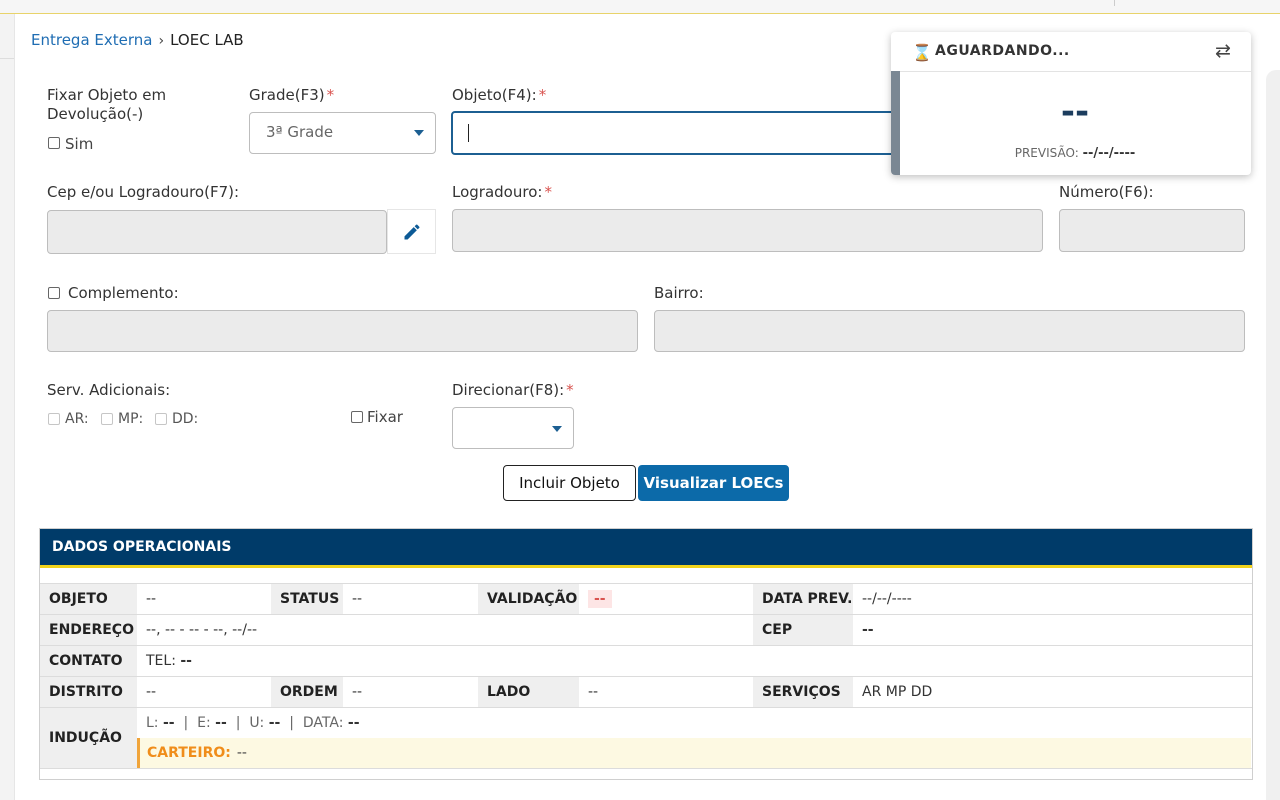 Image resolution: width=1280 pixels, height=800 pixels. Describe the element at coordinates (357, 417) in the screenshot. I see `fixar-checkbox` at that location.